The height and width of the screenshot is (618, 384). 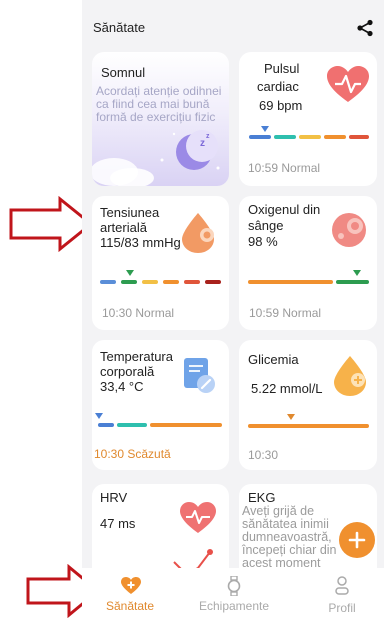 I want to click on temp-bar-teal, so click(x=132, y=425).